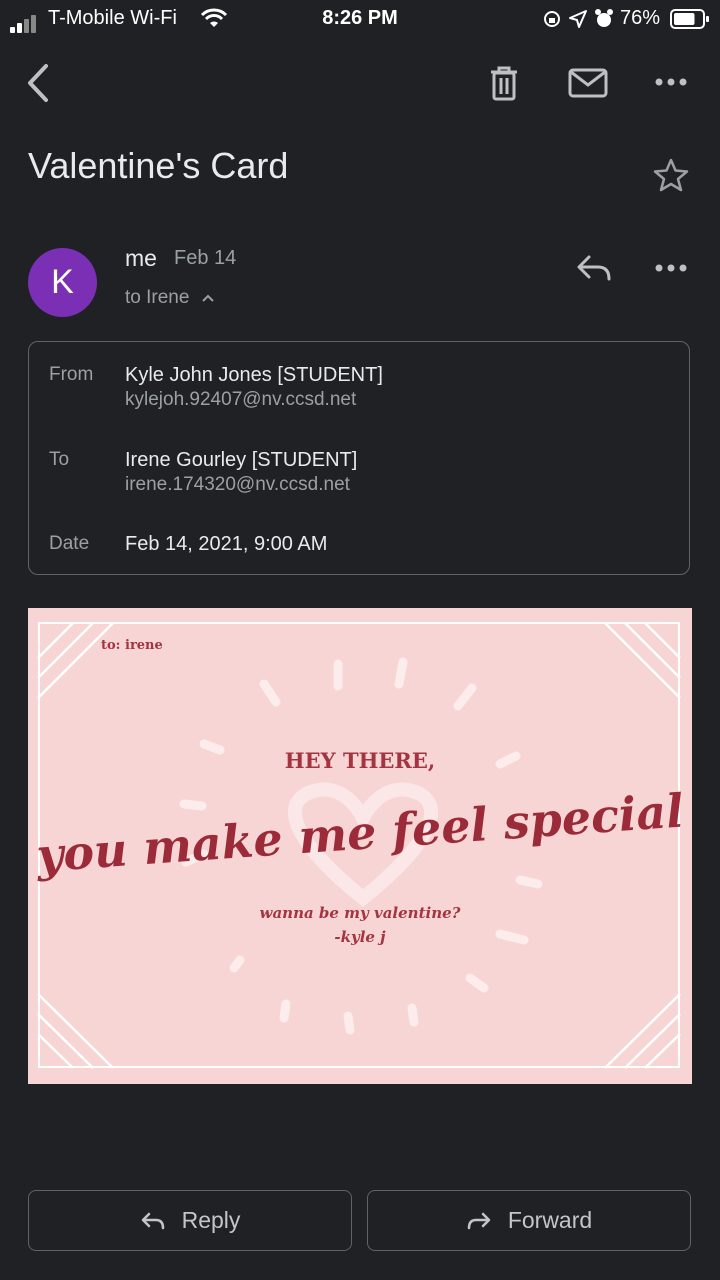 The height and width of the screenshot is (1280, 720). What do you see at coordinates (62, 282) in the screenshot?
I see `avatar: K` at bounding box center [62, 282].